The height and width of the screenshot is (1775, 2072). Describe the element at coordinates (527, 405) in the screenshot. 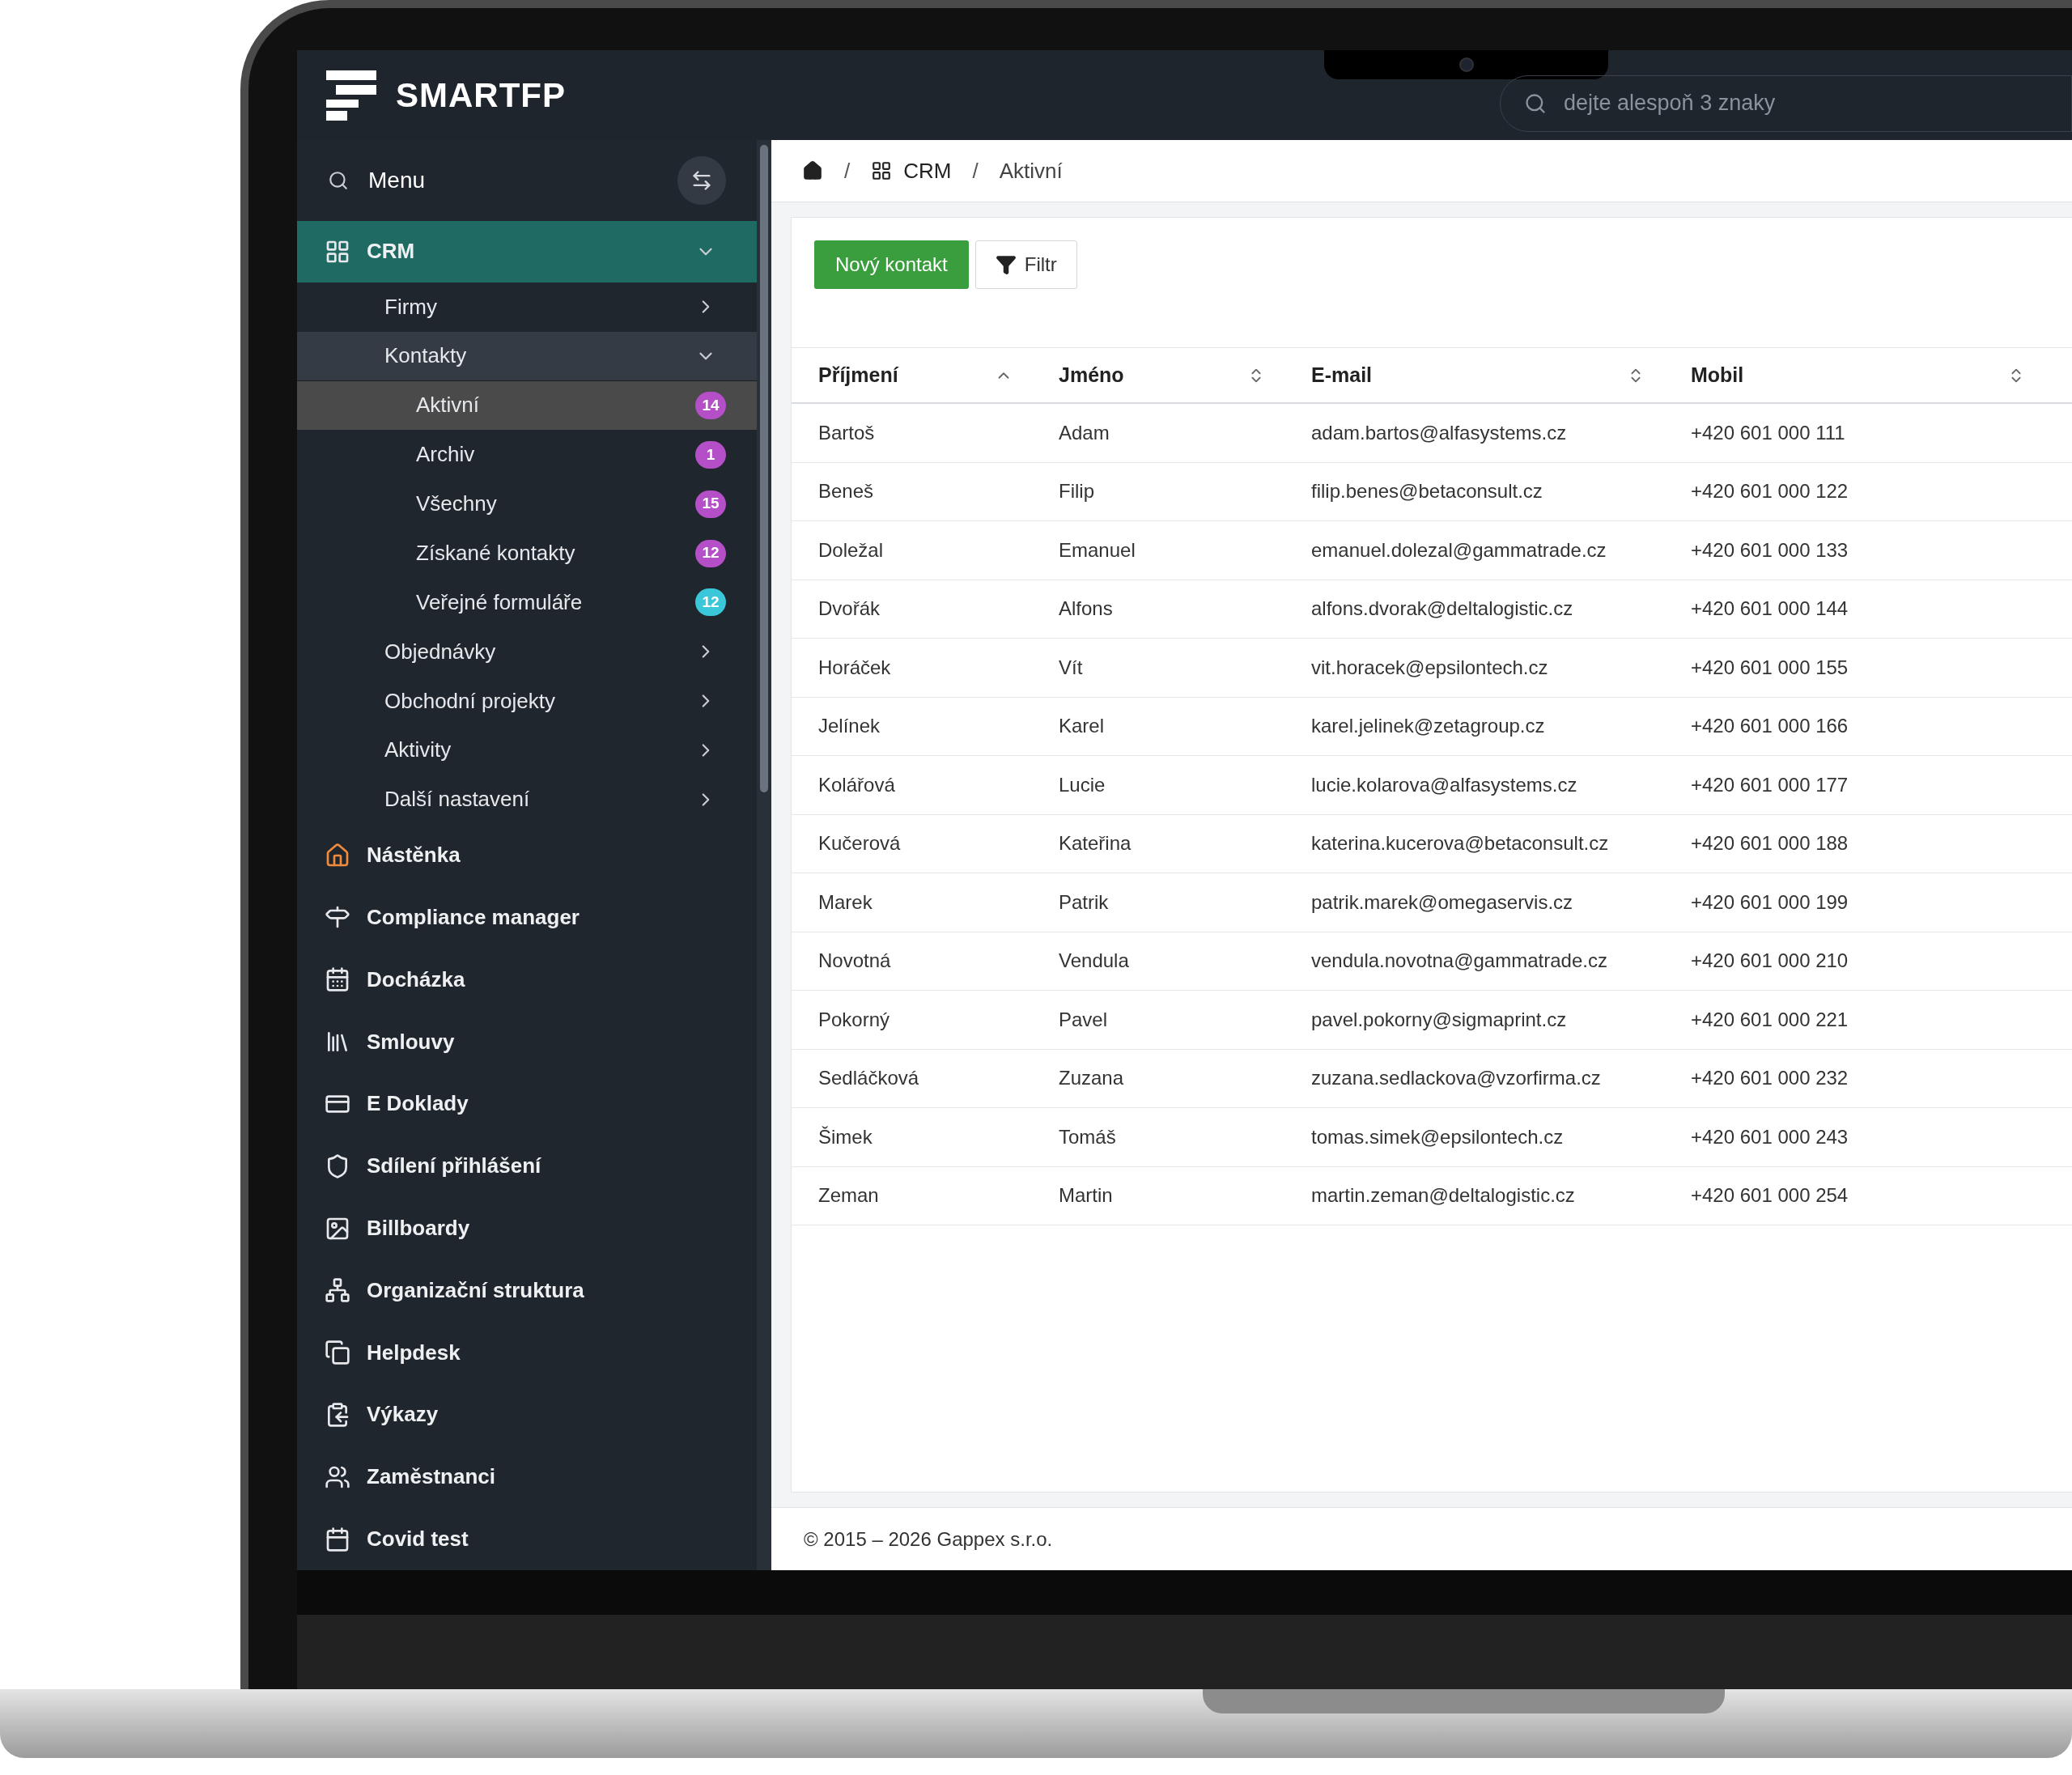

I see `sidebar-item: Aktivní 14` at that location.